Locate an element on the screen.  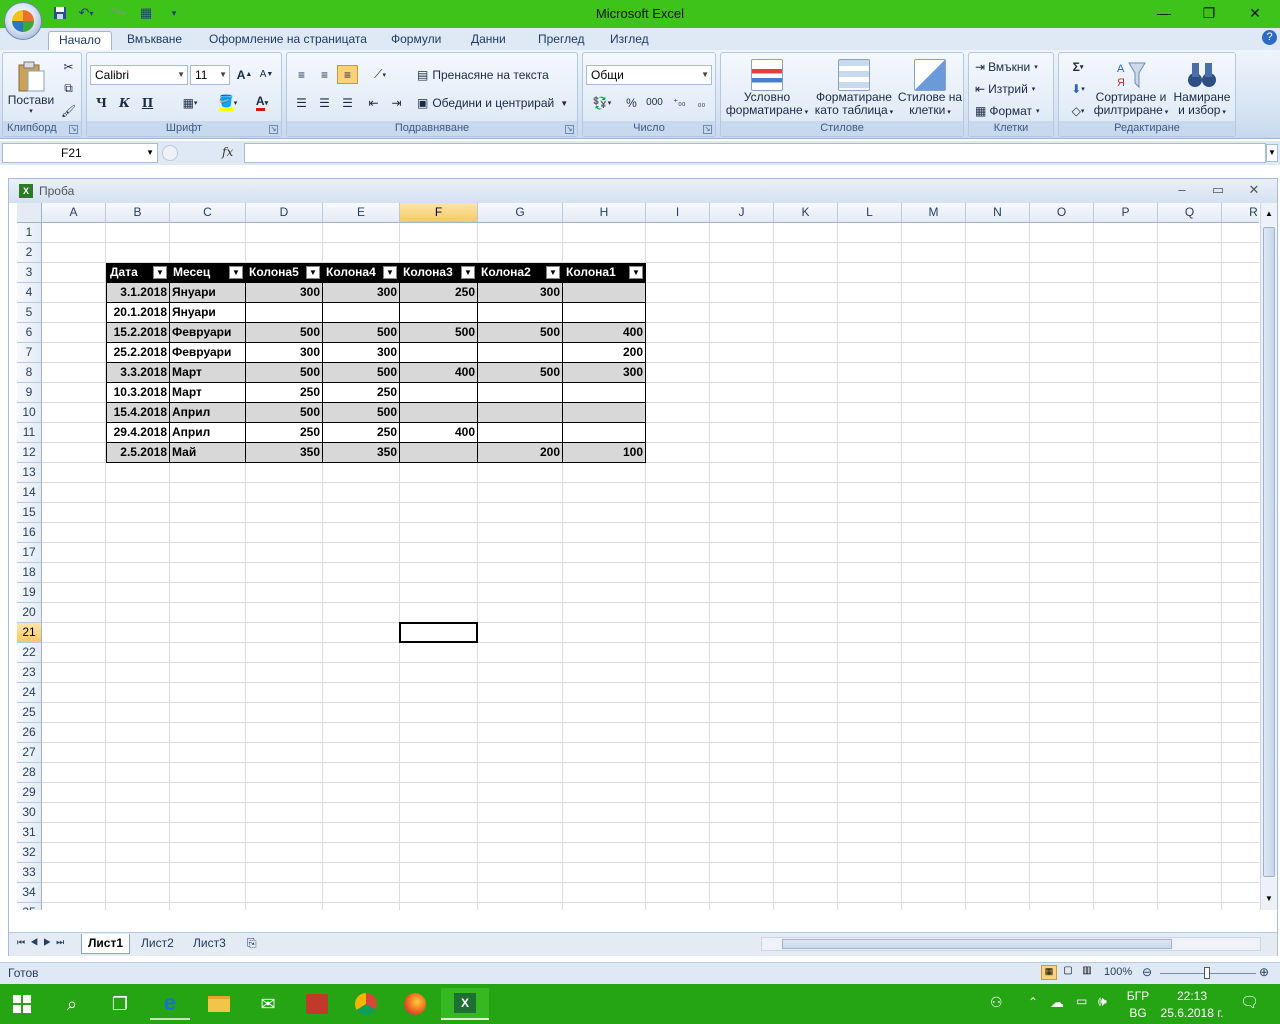
conditional-formatting-button: Условно форматиране ▾ is located at coordinates (767, 89).